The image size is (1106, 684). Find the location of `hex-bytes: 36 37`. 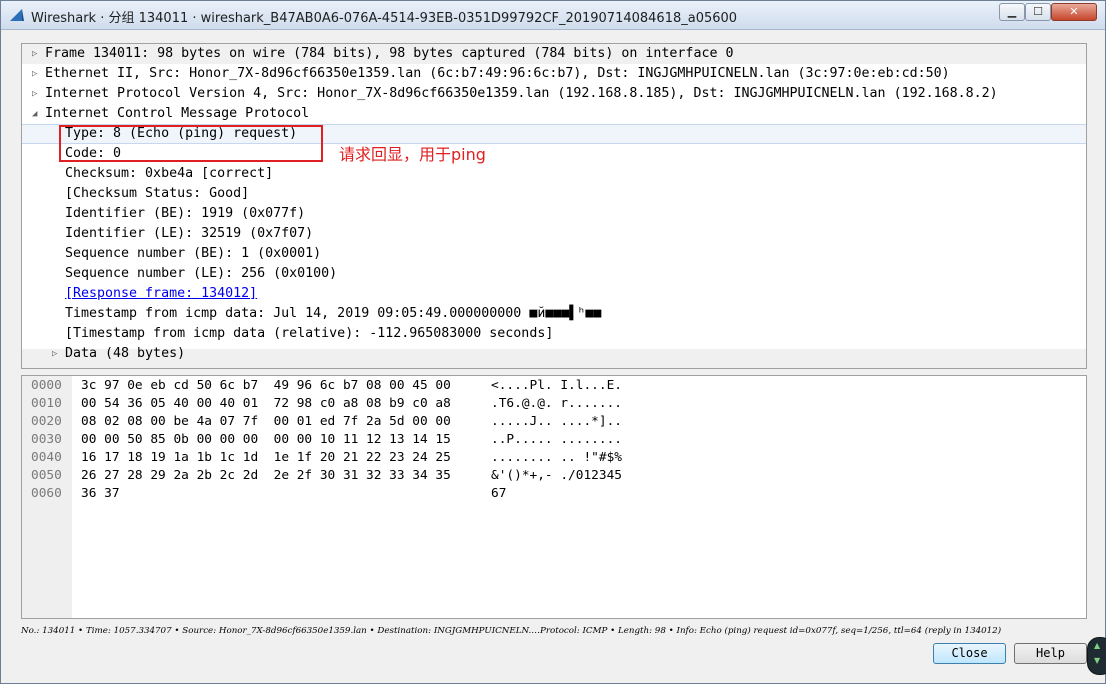

hex-bytes: 36 37 is located at coordinates (100, 493).